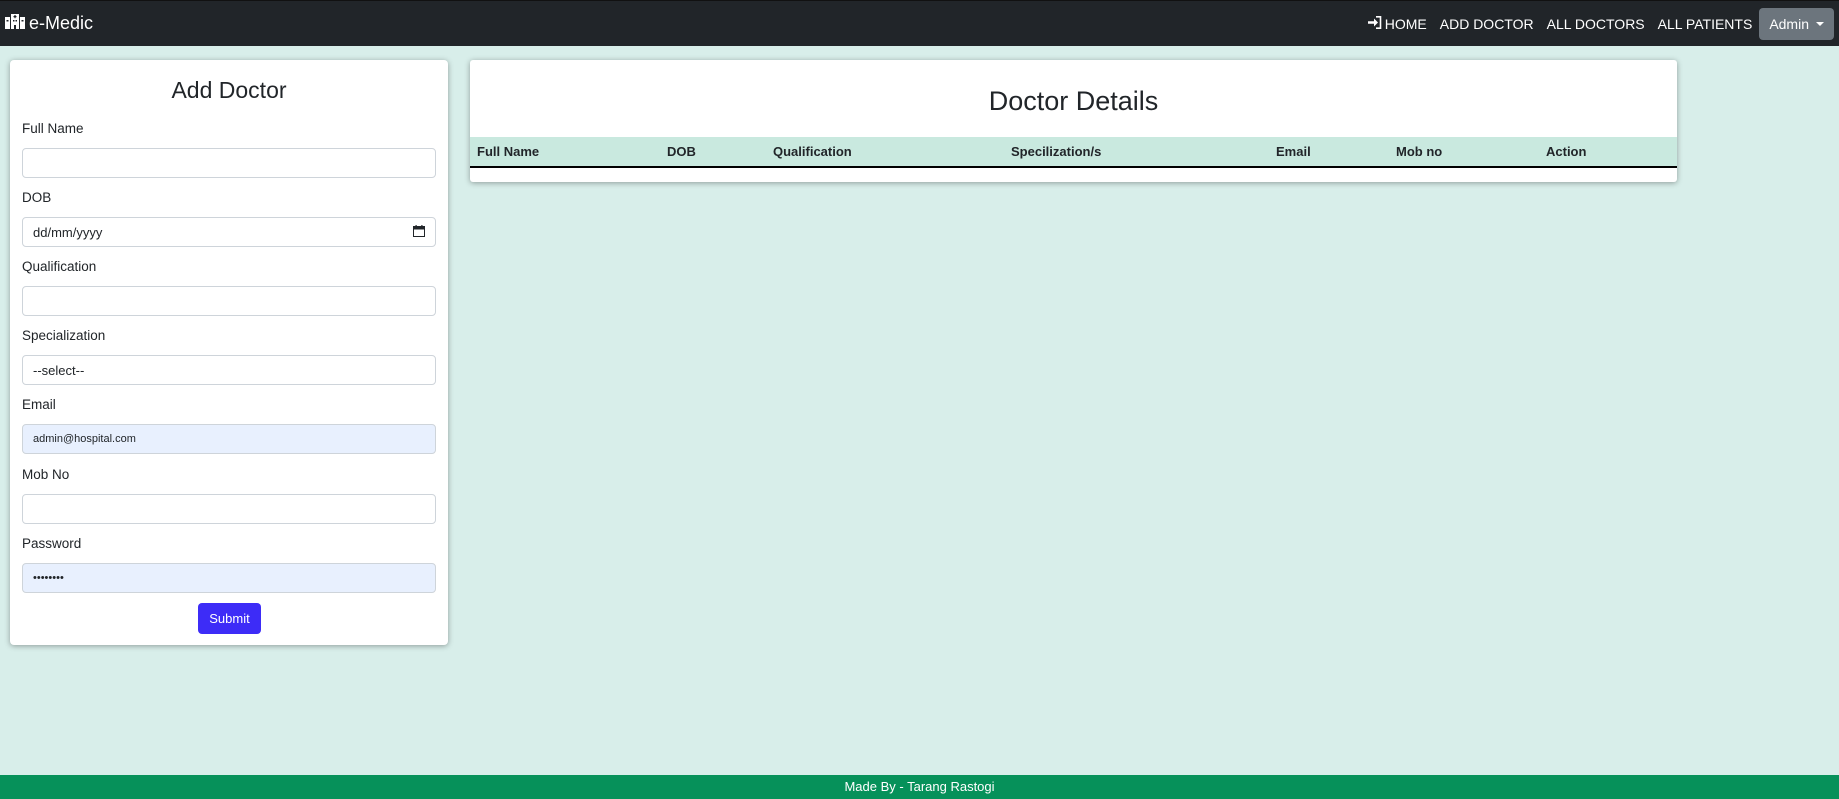  What do you see at coordinates (812, 151) in the screenshot?
I see `column-header-qualification: Qualification` at bounding box center [812, 151].